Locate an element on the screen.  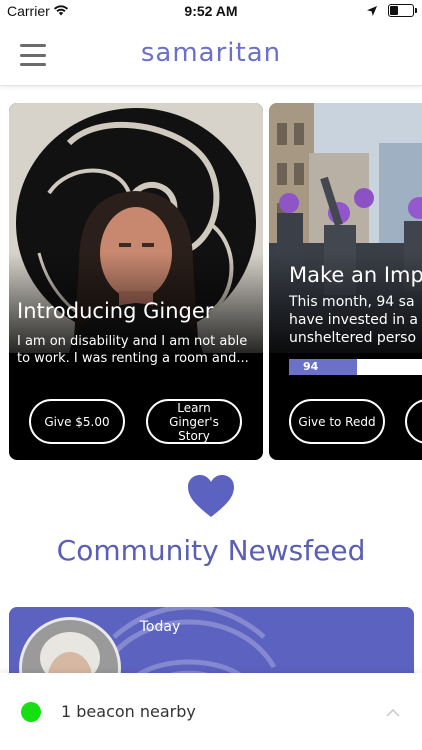
learn-story-button: Learn Ginger's Story is located at coordinates (194, 421).